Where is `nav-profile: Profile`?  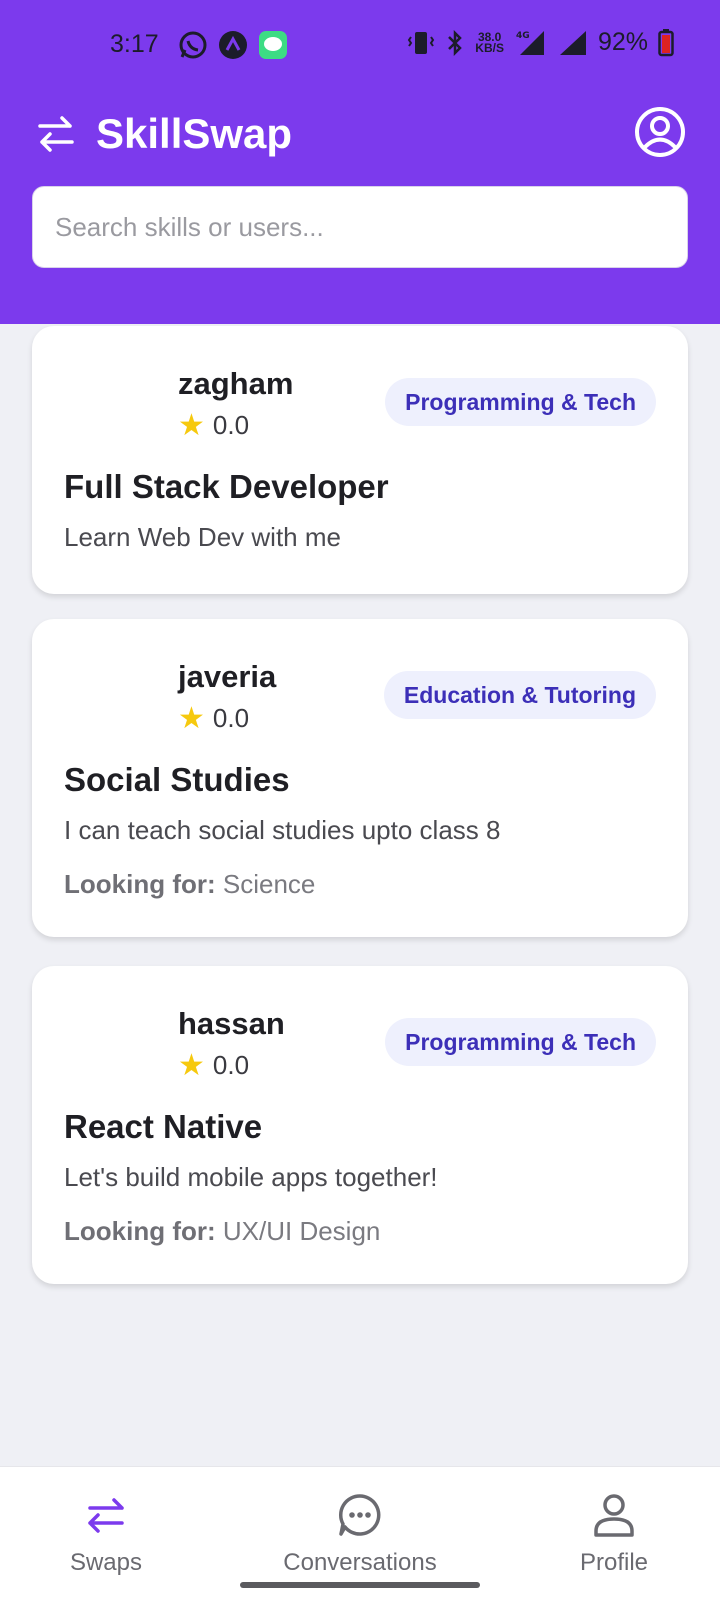 nav-profile: Profile is located at coordinates (614, 1533).